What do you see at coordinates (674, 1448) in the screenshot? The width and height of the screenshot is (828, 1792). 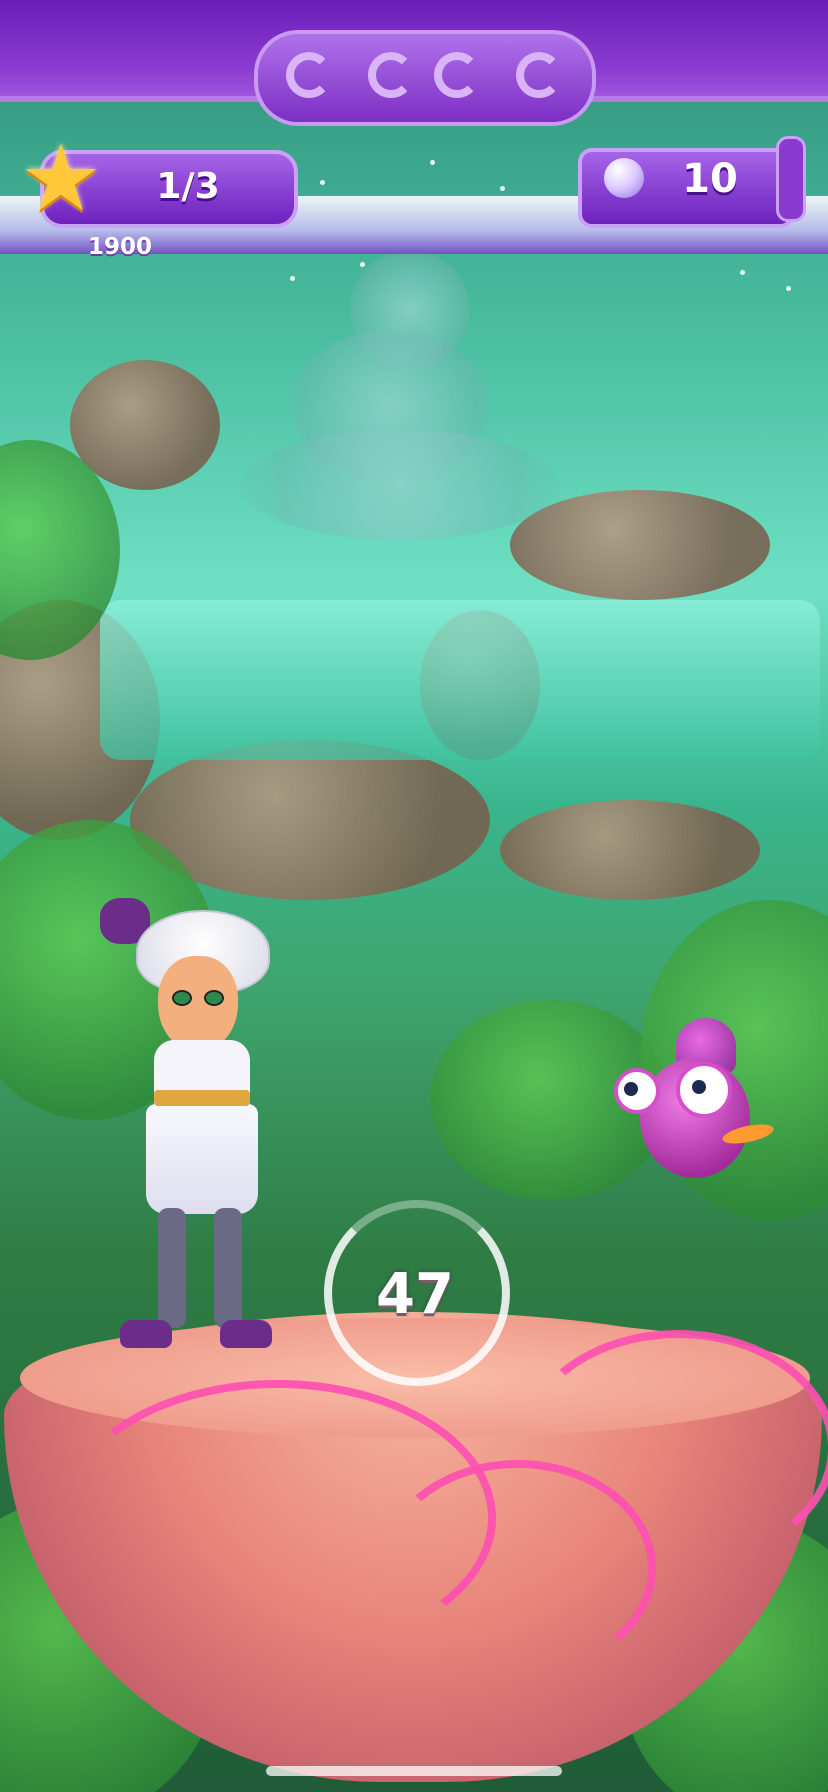 I see `platform-swirl` at bounding box center [674, 1448].